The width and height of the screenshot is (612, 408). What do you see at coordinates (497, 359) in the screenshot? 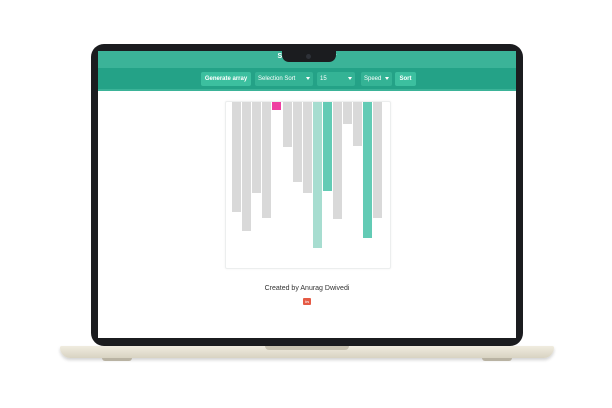
I see `laptop-foot-right` at bounding box center [497, 359].